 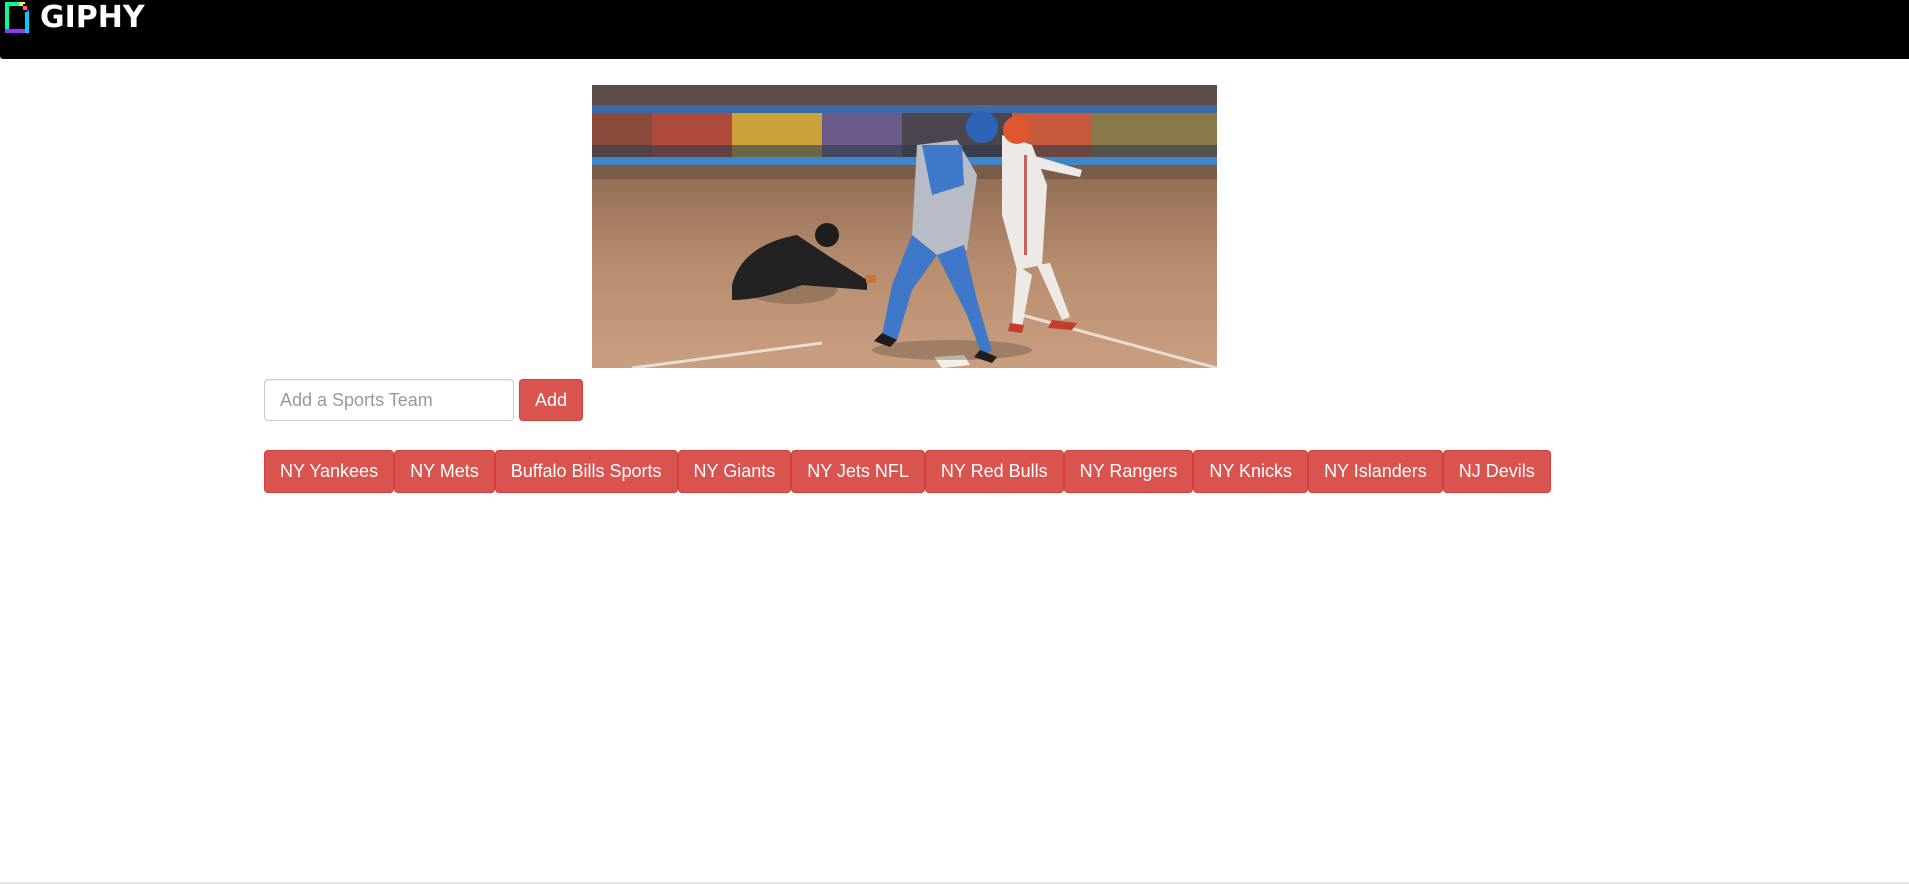 What do you see at coordinates (1496, 471) in the screenshot?
I see `team-button-nj-devils: NJ Devils` at bounding box center [1496, 471].